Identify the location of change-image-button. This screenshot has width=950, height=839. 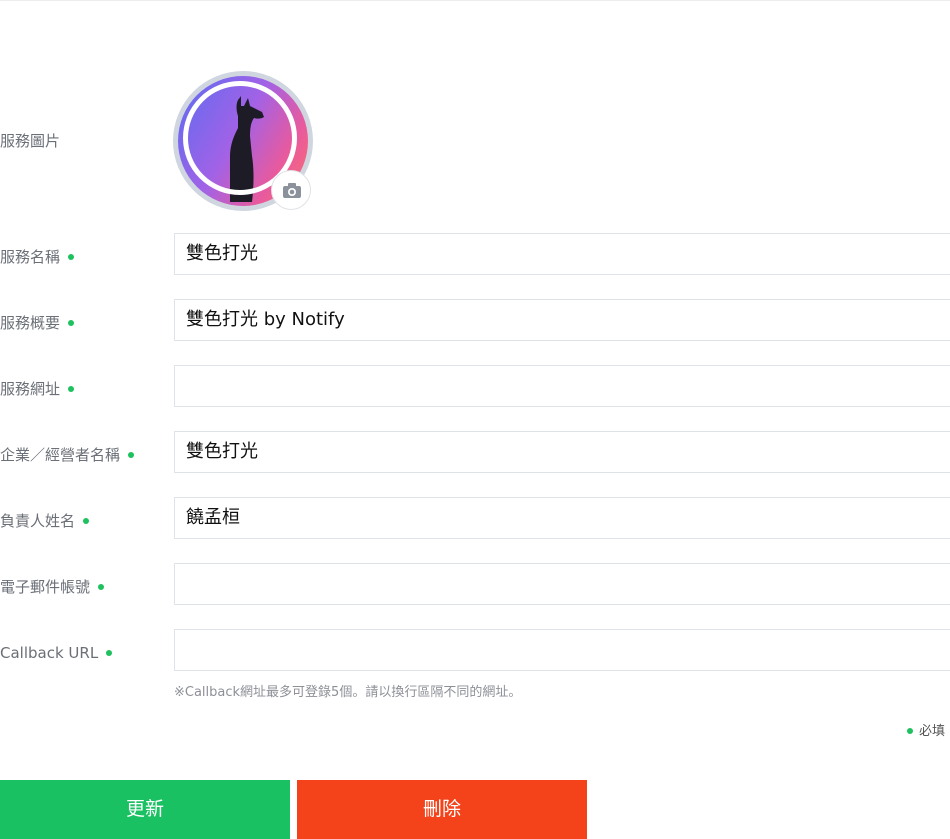
(291, 190).